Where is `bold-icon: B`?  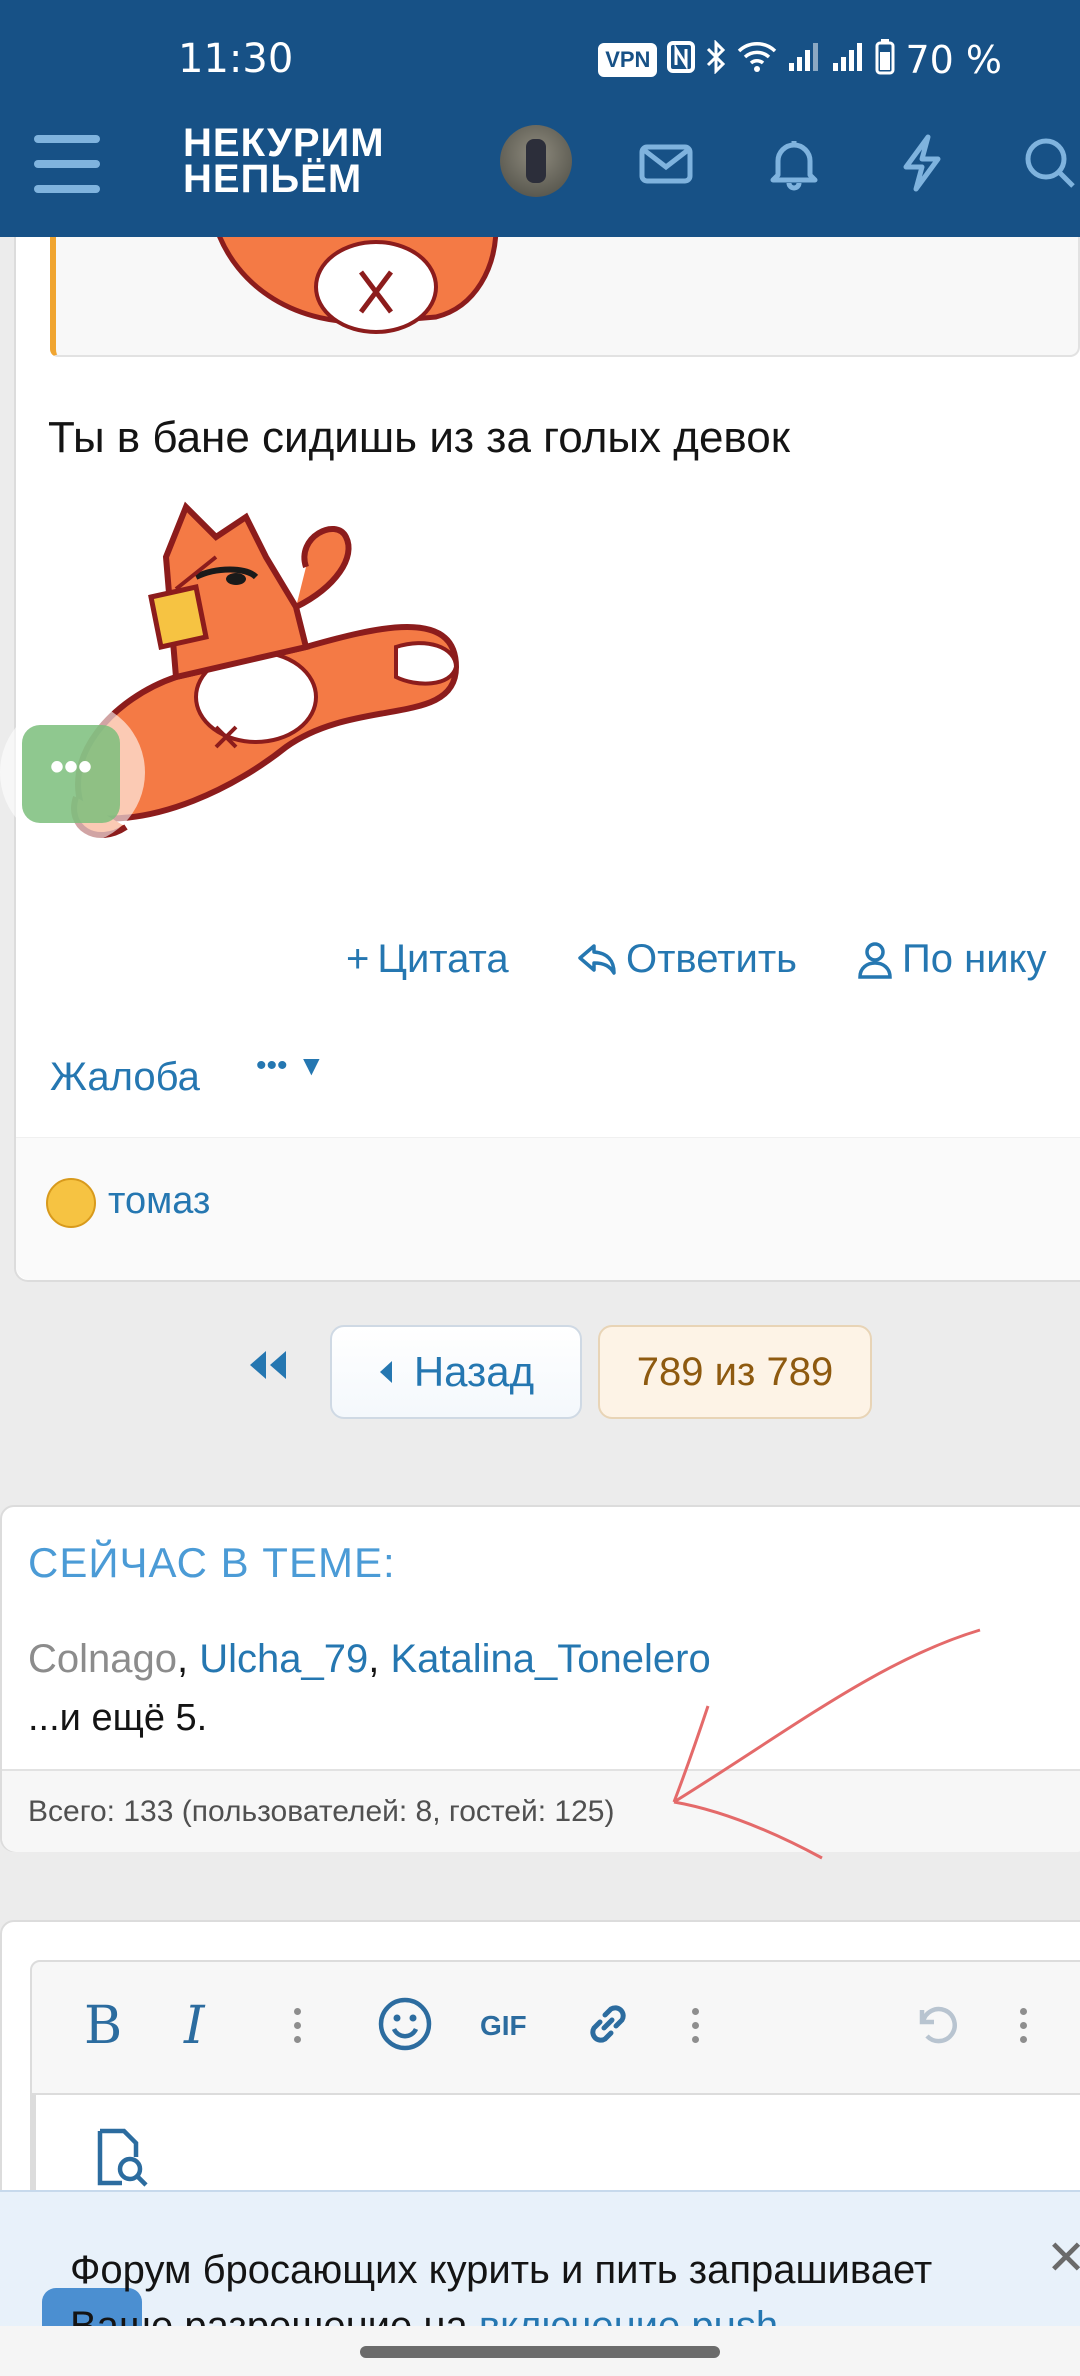 bold-icon: B is located at coordinates (103, 2026).